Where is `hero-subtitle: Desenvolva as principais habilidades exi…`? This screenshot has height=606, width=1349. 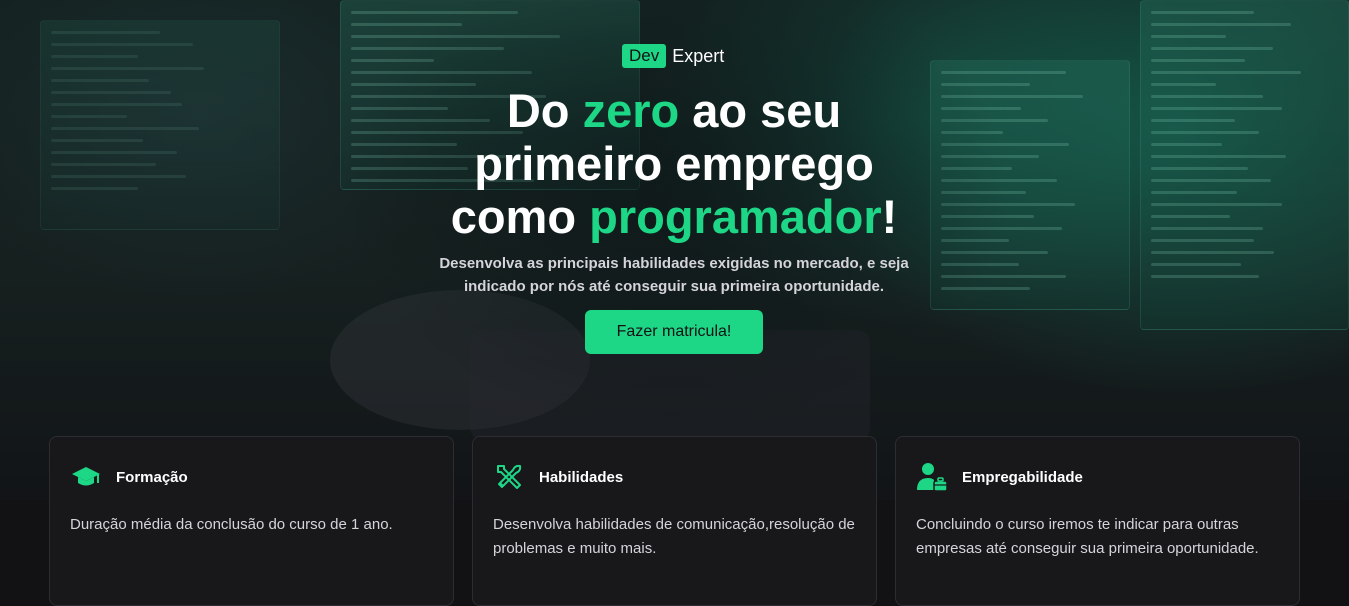
hero-subtitle: Desenvolva as principais habilidades exi… is located at coordinates (674, 275).